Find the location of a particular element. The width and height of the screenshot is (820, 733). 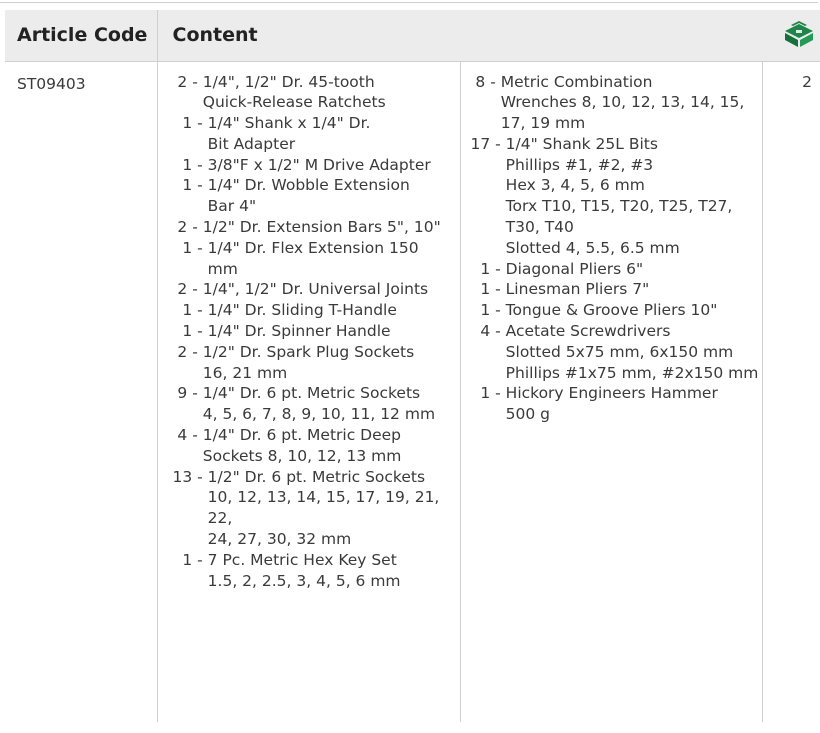

item-line: Slotted 5x75 mm, 6x150 mm is located at coordinates (619, 351).